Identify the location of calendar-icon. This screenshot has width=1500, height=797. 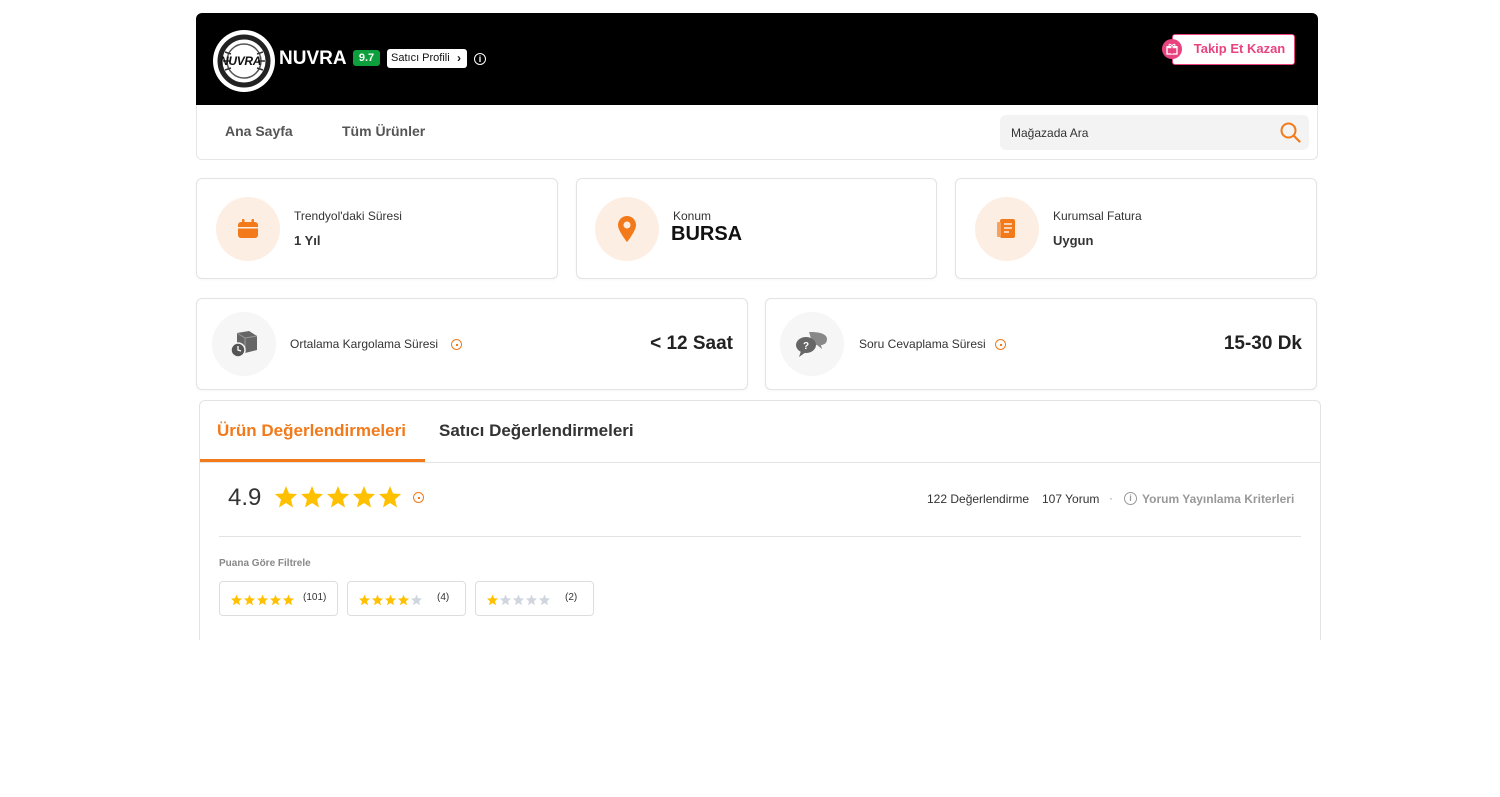
(248, 228).